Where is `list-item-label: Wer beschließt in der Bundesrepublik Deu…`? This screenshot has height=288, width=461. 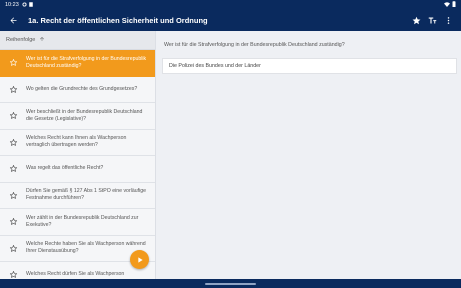 list-item-label: Wer beschließt in der Bundesrepublik Deu… is located at coordinates (84, 115).